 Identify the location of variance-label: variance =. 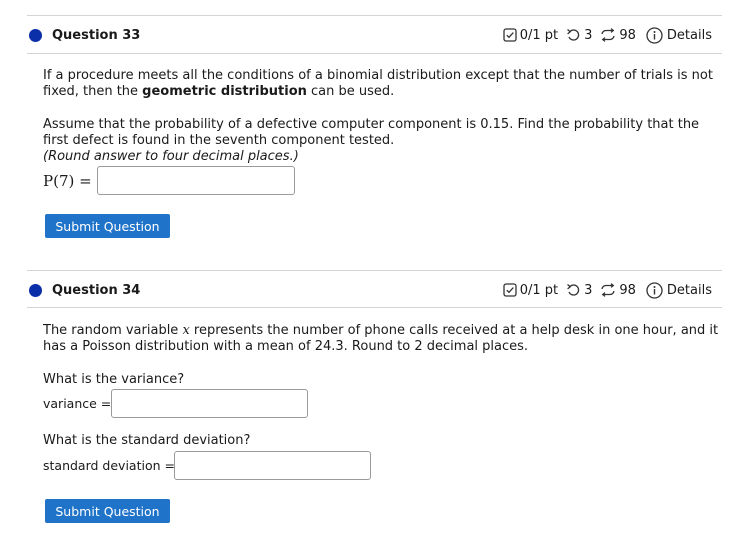
(77, 403).